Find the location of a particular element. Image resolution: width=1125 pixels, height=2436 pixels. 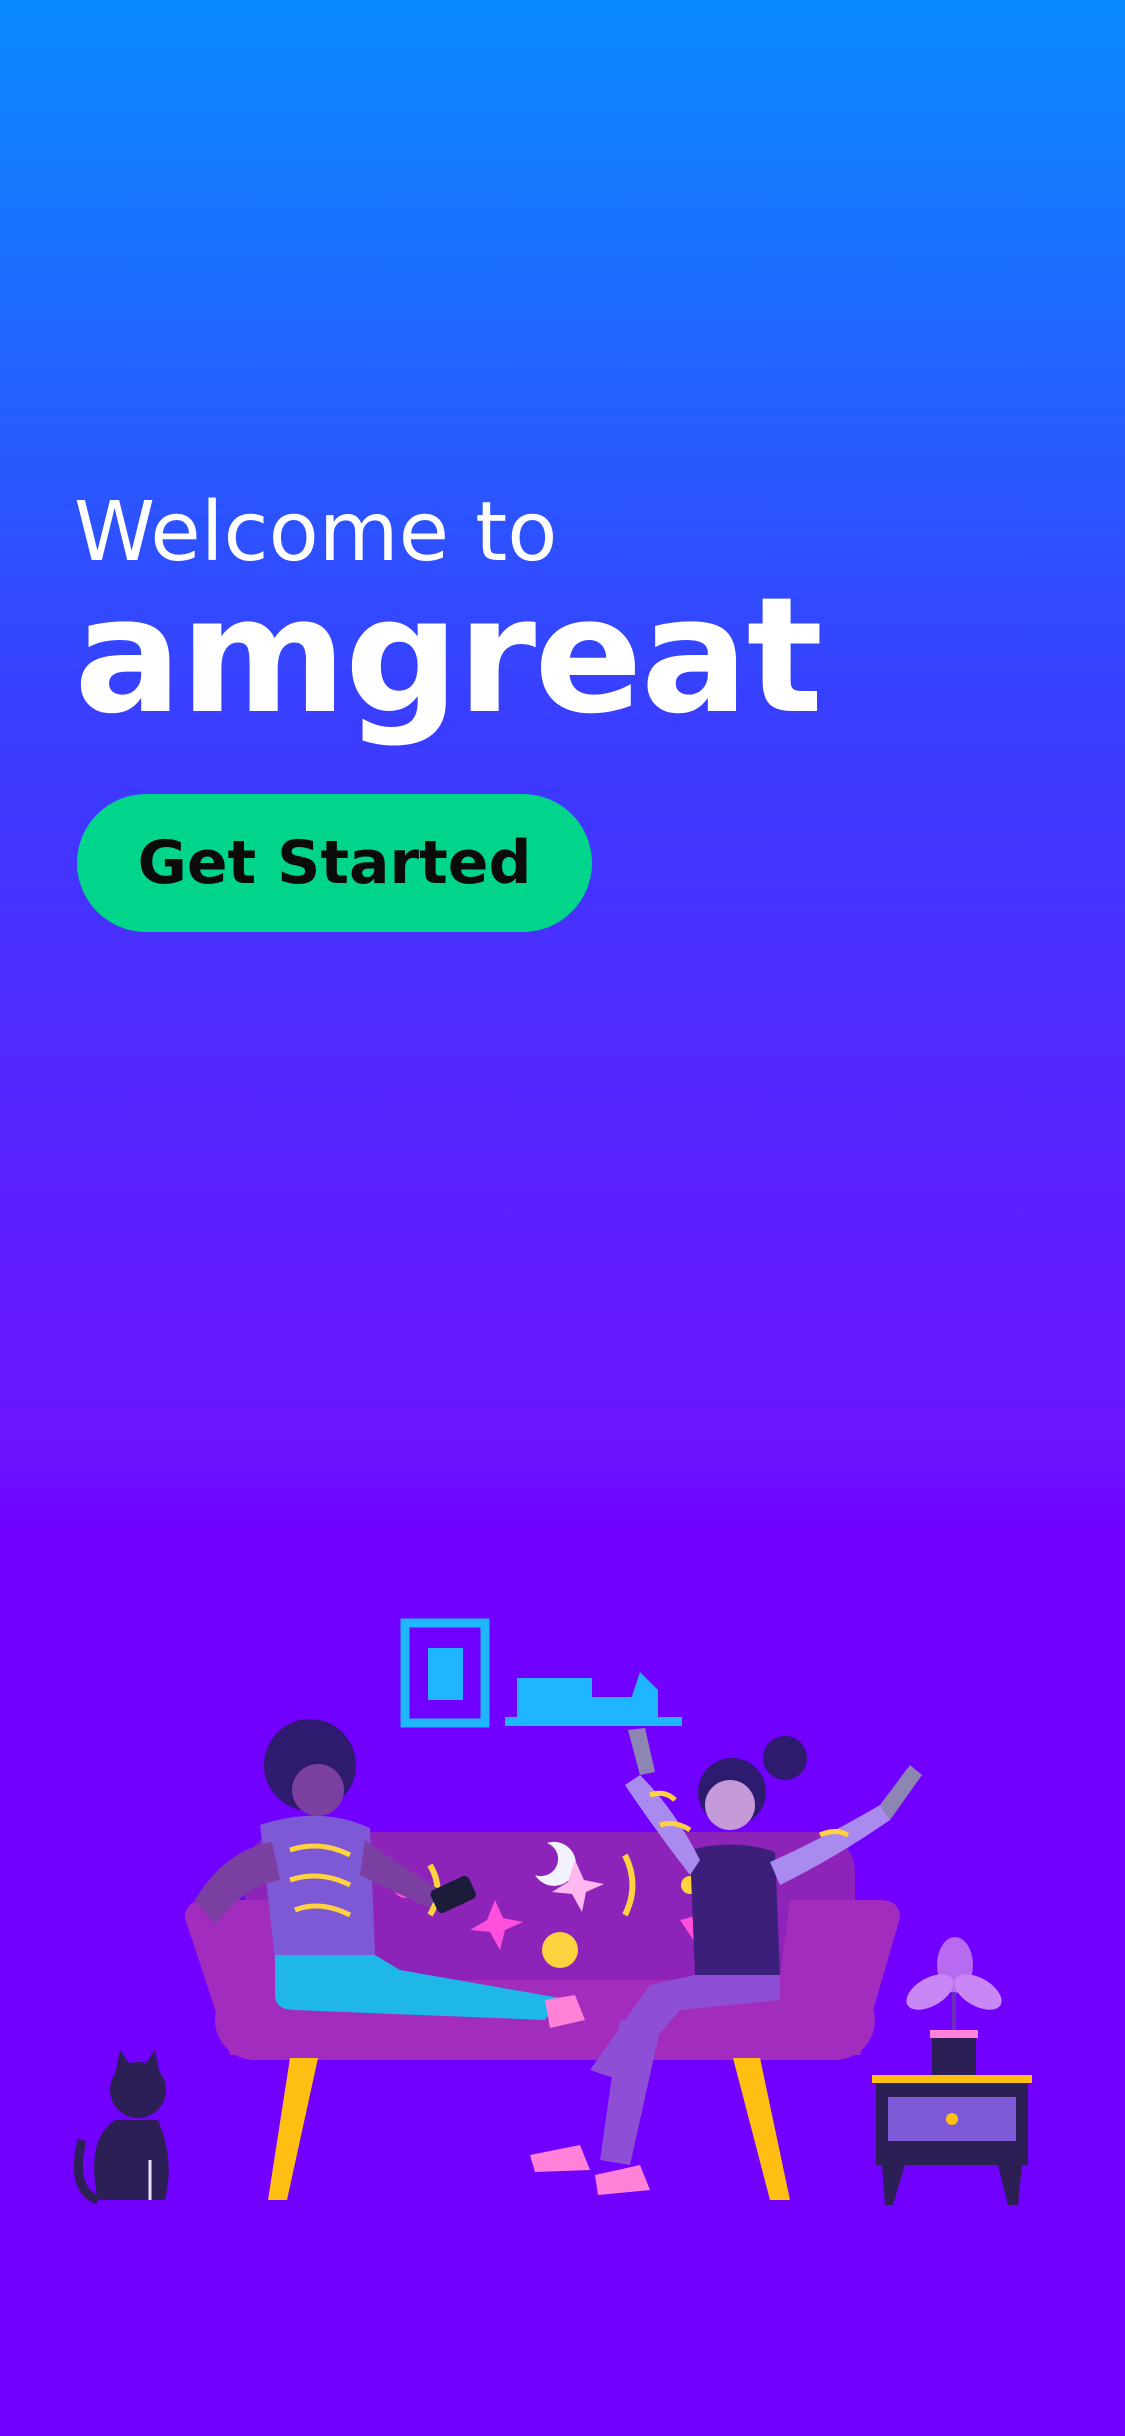

potted-plant-icon is located at coordinates (954, 2006).